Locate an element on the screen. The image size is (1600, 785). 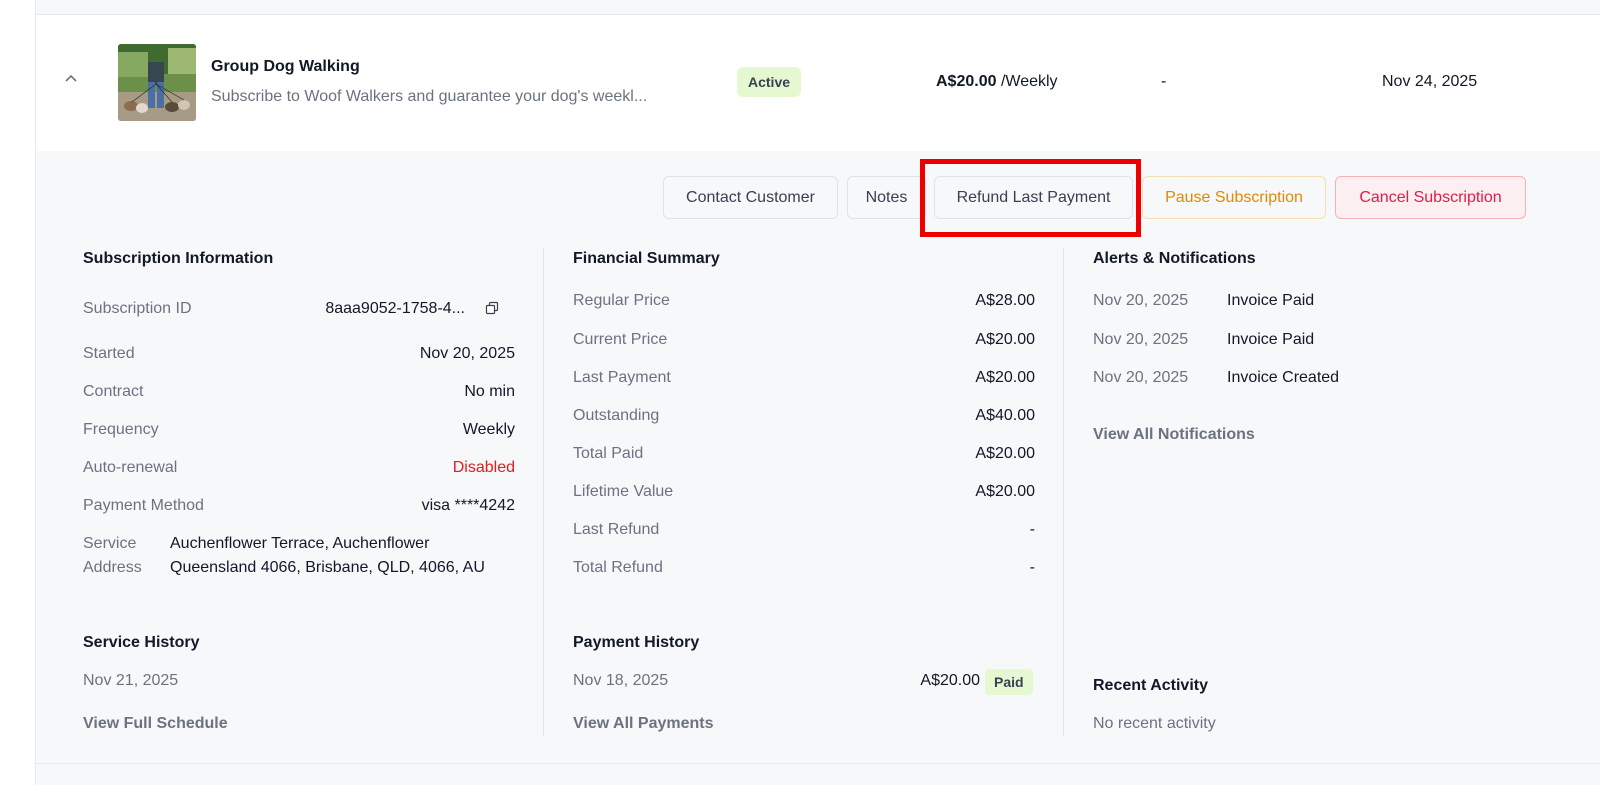
cancel-subscription-button: Cancel Subscription is located at coordinates (1430, 197).